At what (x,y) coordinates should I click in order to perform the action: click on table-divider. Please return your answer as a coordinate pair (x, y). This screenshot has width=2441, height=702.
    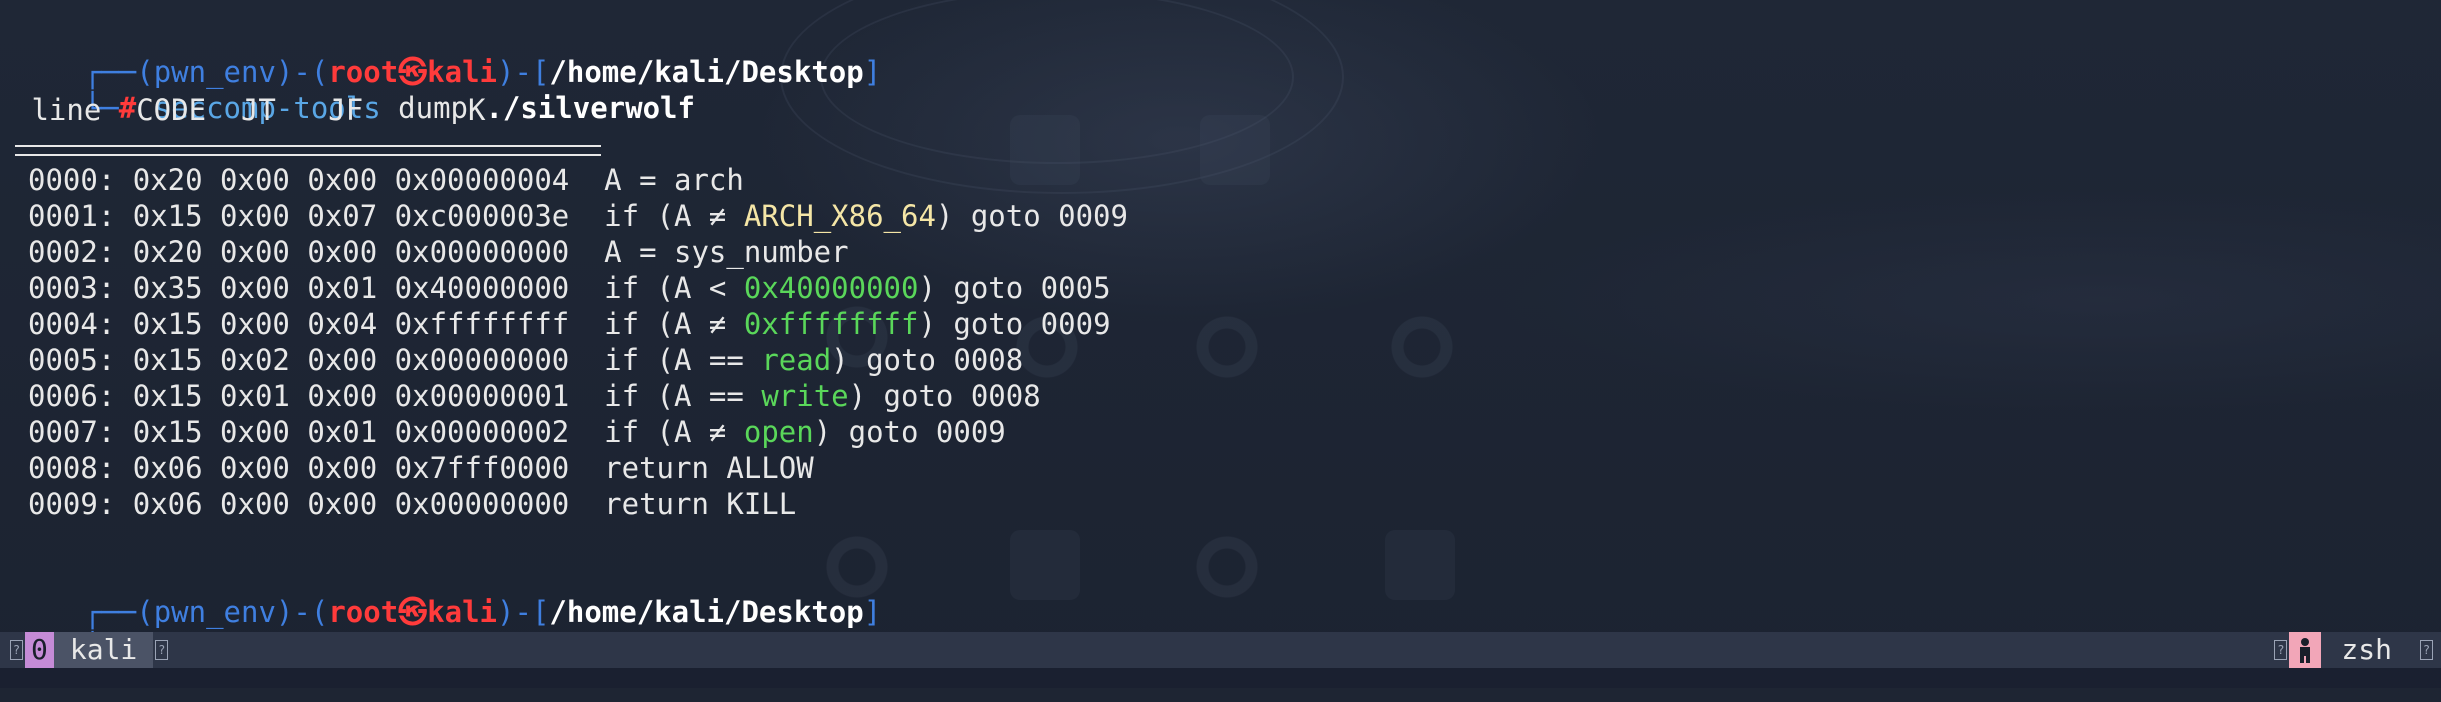
    Looking at the image, I should click on (308, 150).